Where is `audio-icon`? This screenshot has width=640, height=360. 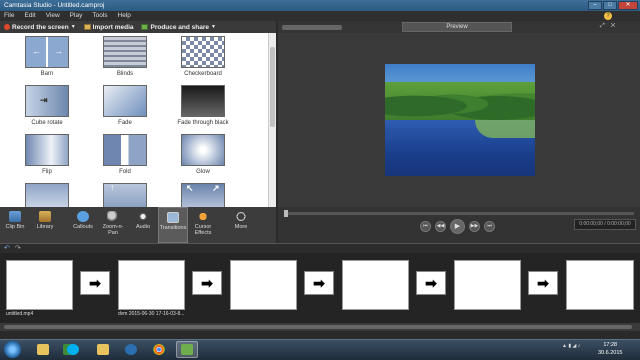
audio-icon is located at coordinates (143, 216).